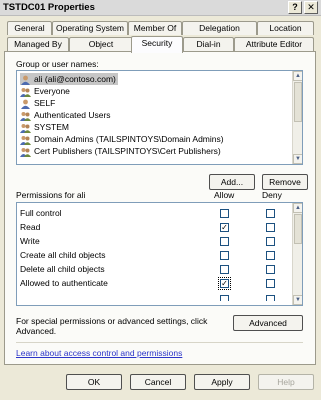  I want to click on title-bar: TSTDC01 Properties ? ✕, so click(160, 8).